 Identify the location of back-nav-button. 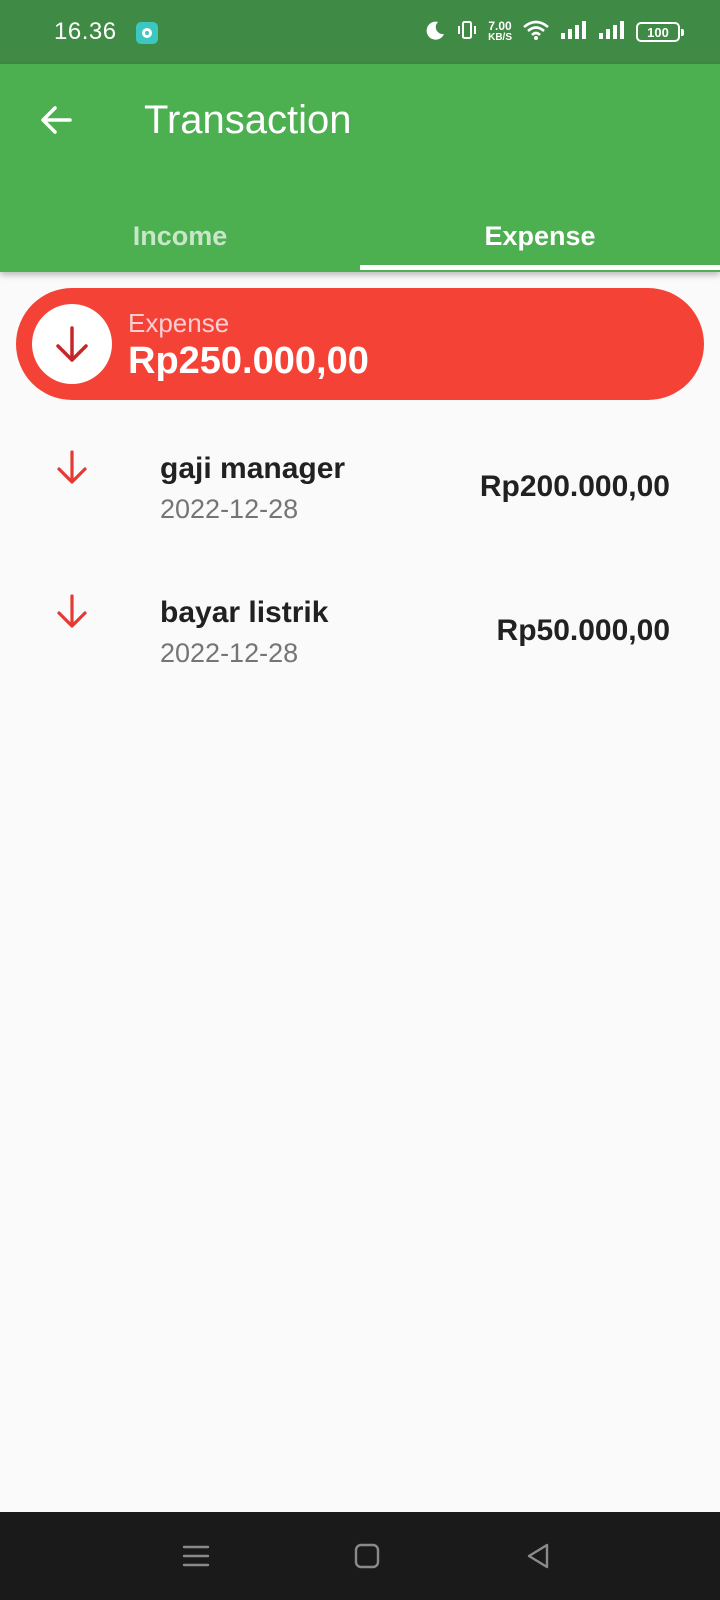
(538, 1556).